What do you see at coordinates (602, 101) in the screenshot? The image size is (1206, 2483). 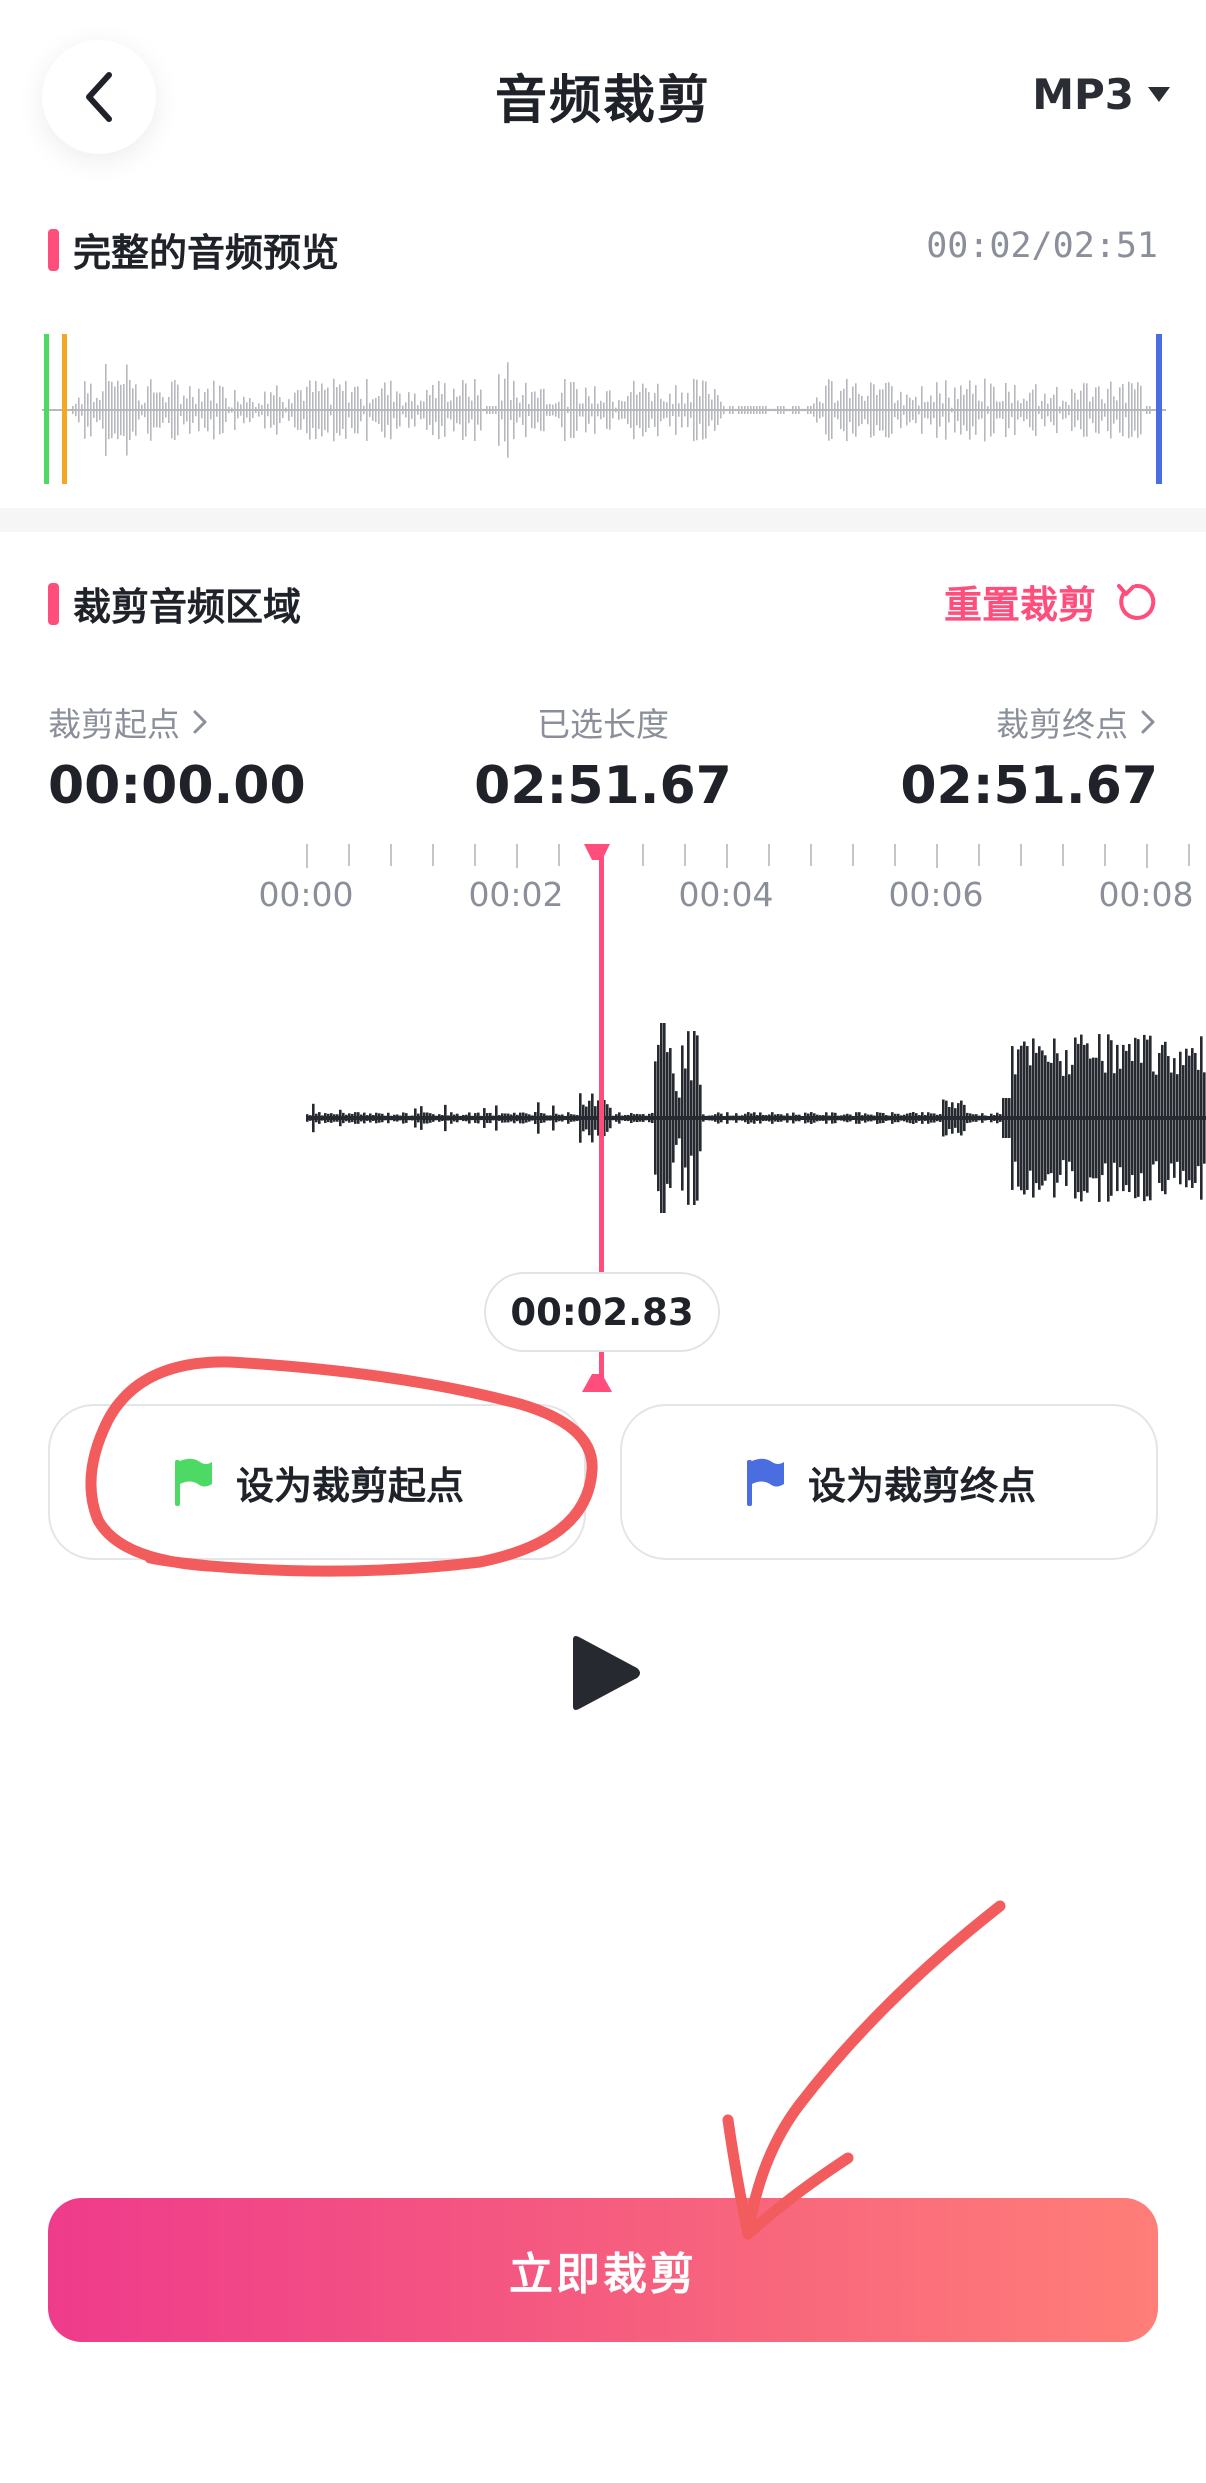 I see `page-title: 音频裁剪` at bounding box center [602, 101].